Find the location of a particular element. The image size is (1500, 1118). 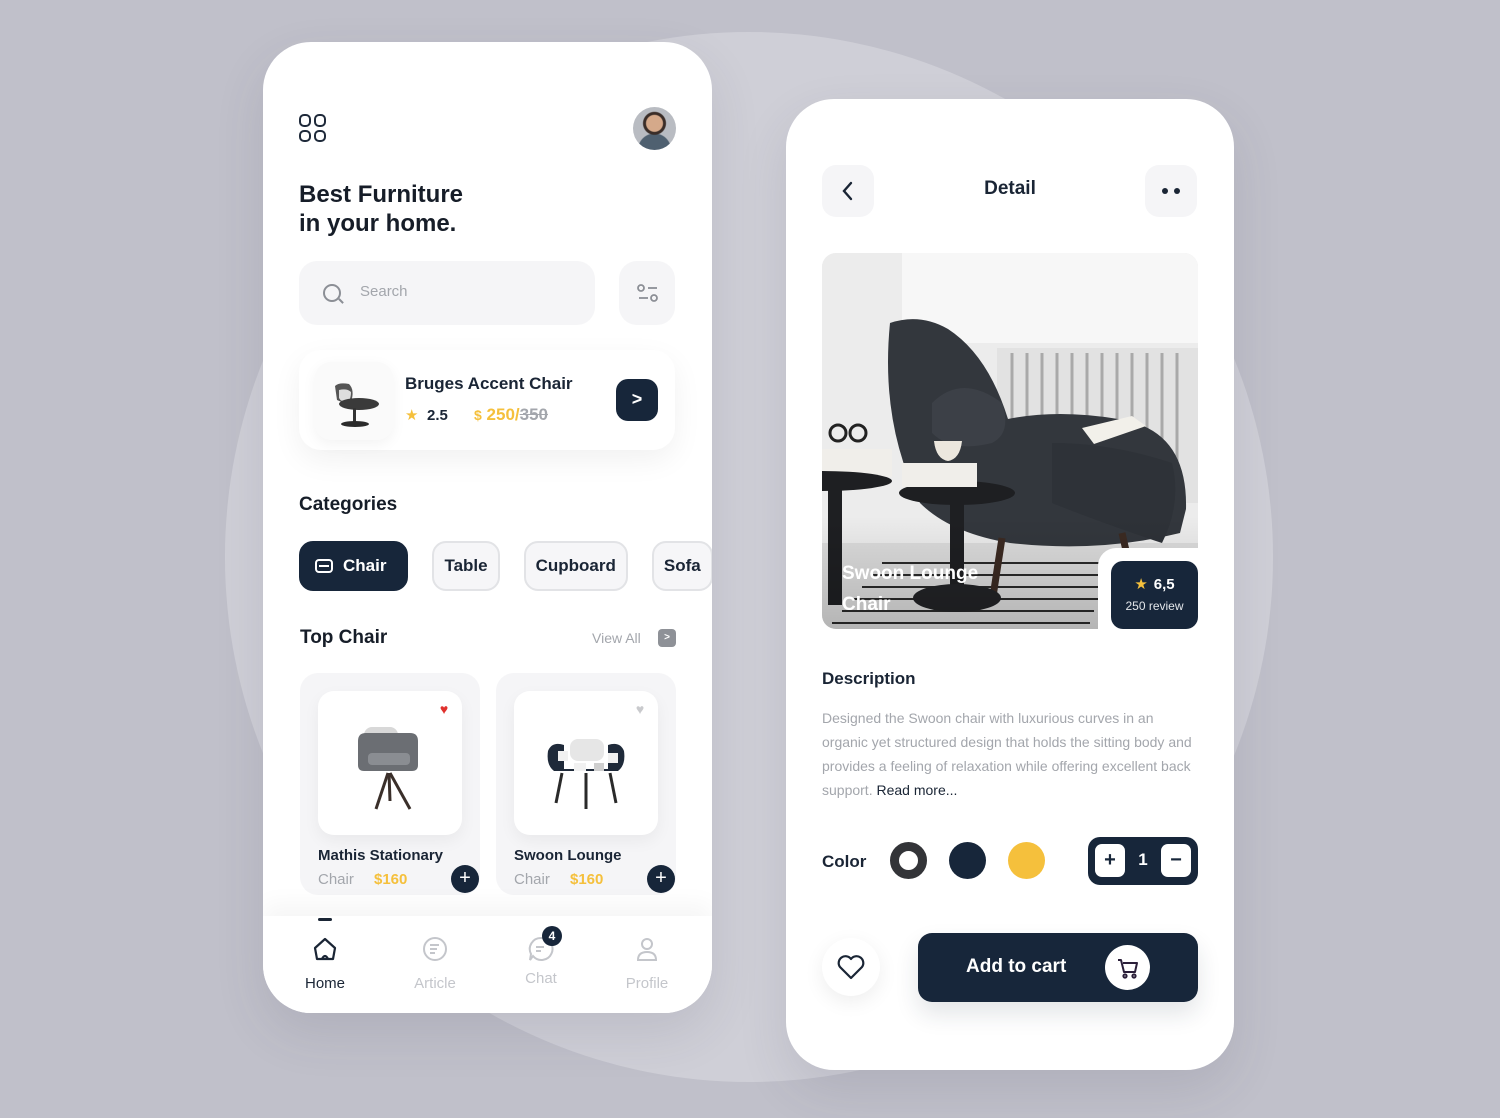

featured-rating: 2.5 is located at coordinates (437, 415).